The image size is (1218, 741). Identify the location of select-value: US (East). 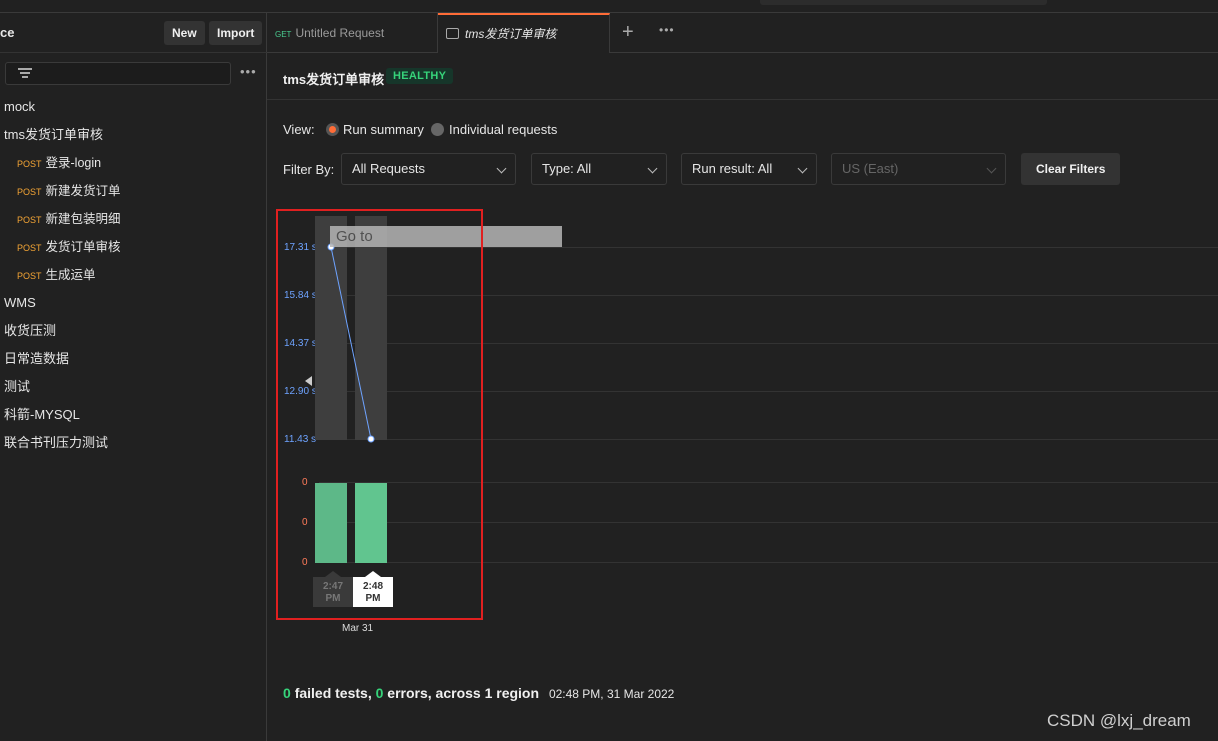
(870, 168).